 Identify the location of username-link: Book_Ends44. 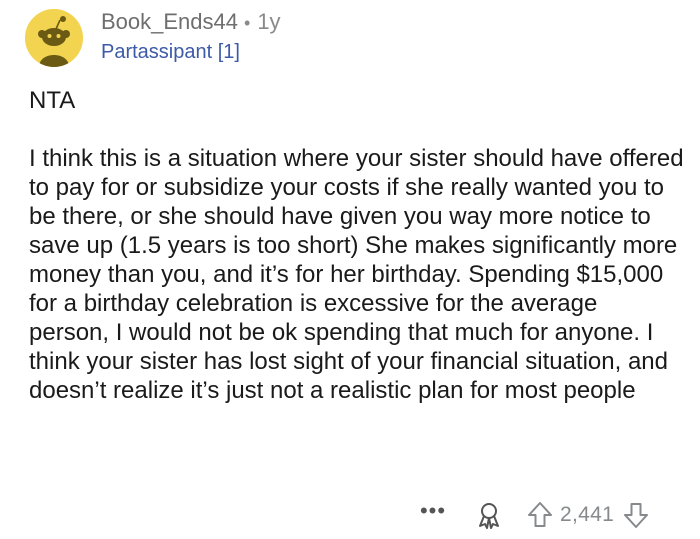
(169, 22).